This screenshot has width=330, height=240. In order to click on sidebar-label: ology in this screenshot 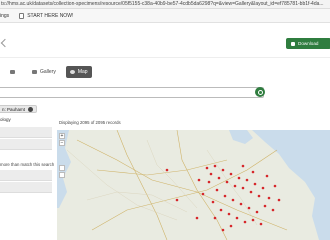, I will do `click(5, 119)`.